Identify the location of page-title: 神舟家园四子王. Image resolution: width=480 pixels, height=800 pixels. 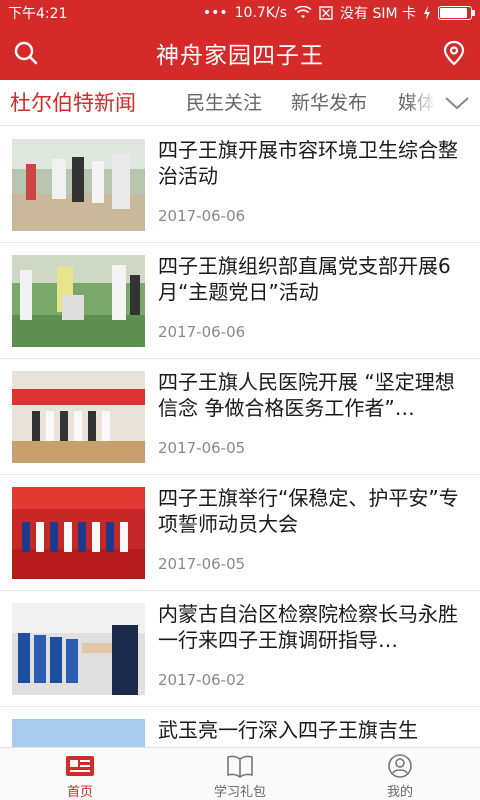
(240, 56).